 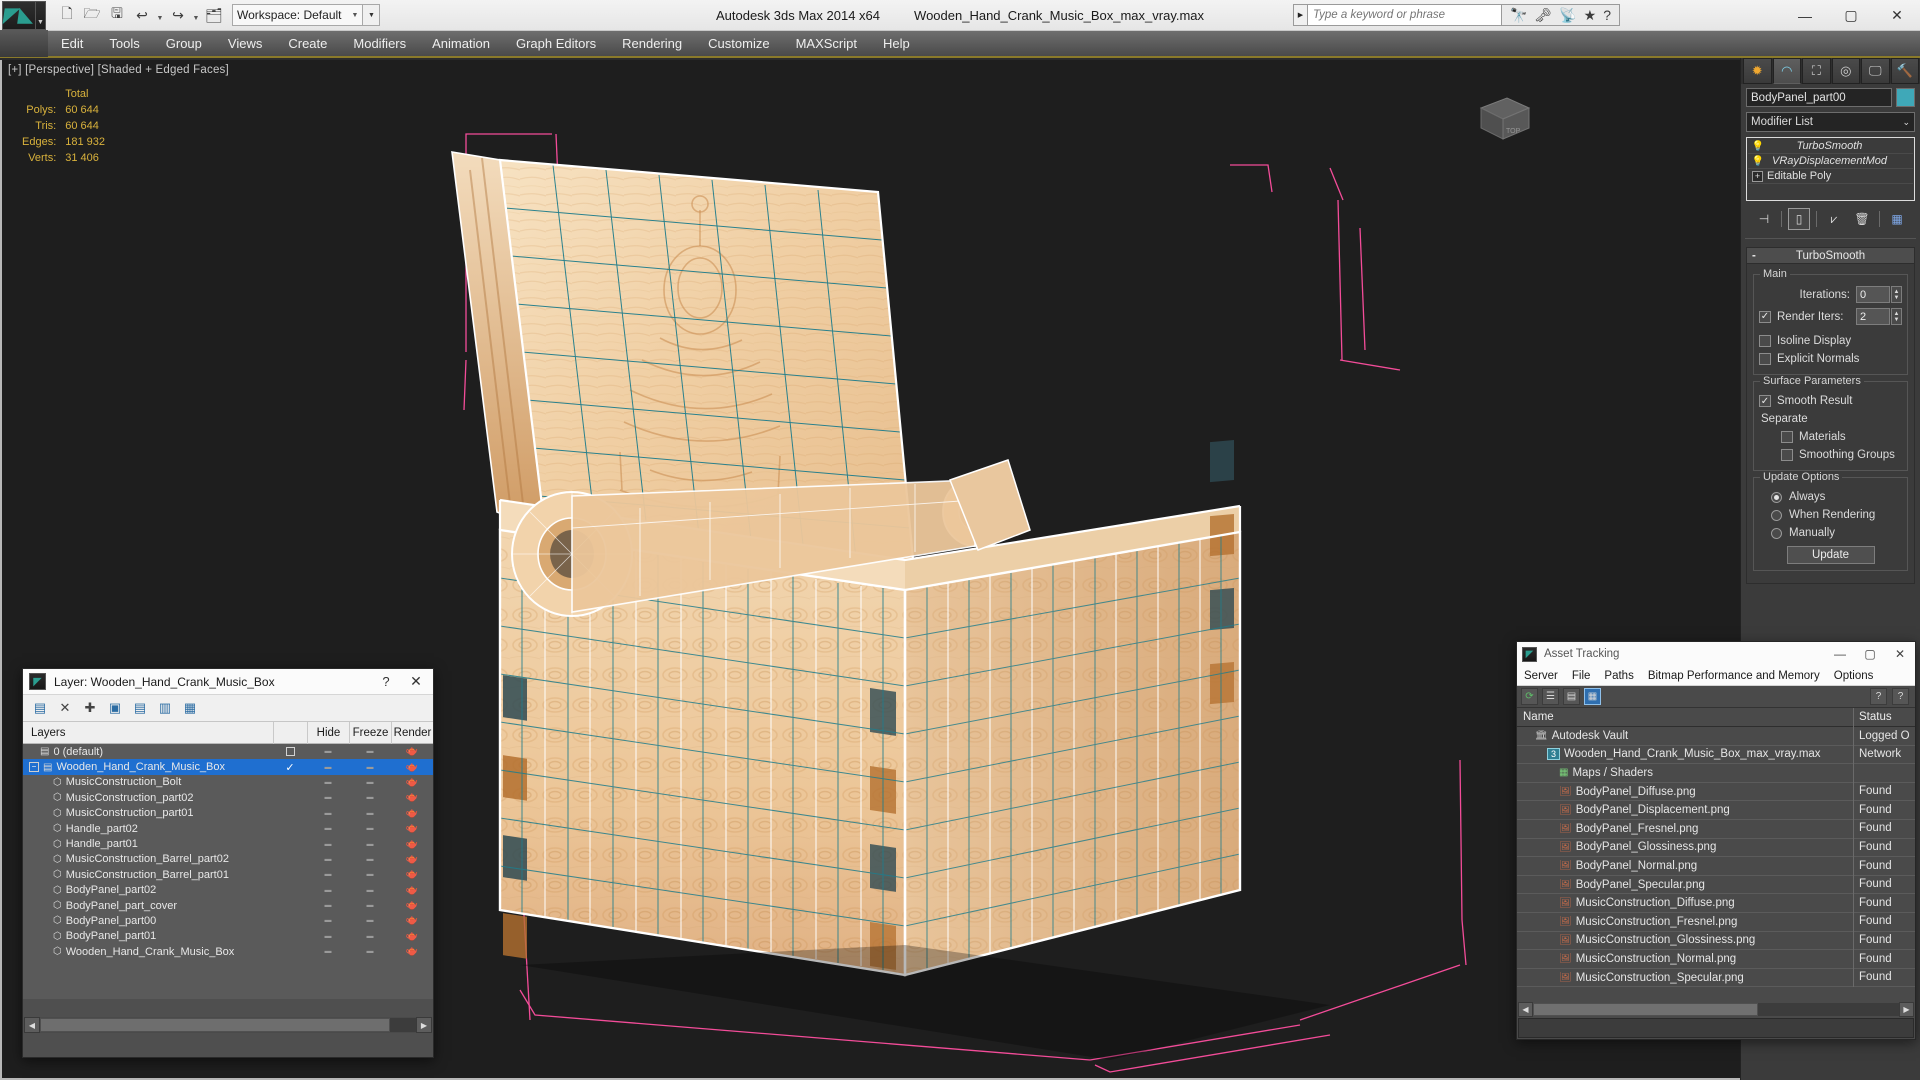 What do you see at coordinates (1716, 848) in the screenshot?
I see `asset-row: 🖼 BodyPanel_Glossiness.png Found` at bounding box center [1716, 848].